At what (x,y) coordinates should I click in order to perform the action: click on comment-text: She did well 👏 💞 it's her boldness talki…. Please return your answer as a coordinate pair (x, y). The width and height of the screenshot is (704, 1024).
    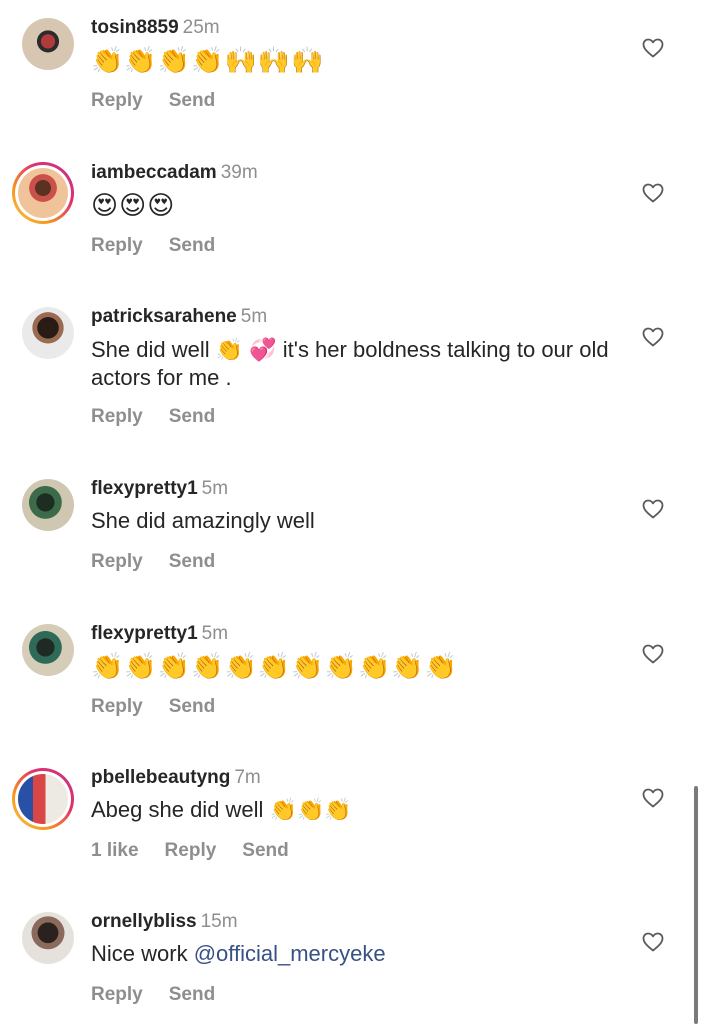
    Looking at the image, I should click on (350, 363).